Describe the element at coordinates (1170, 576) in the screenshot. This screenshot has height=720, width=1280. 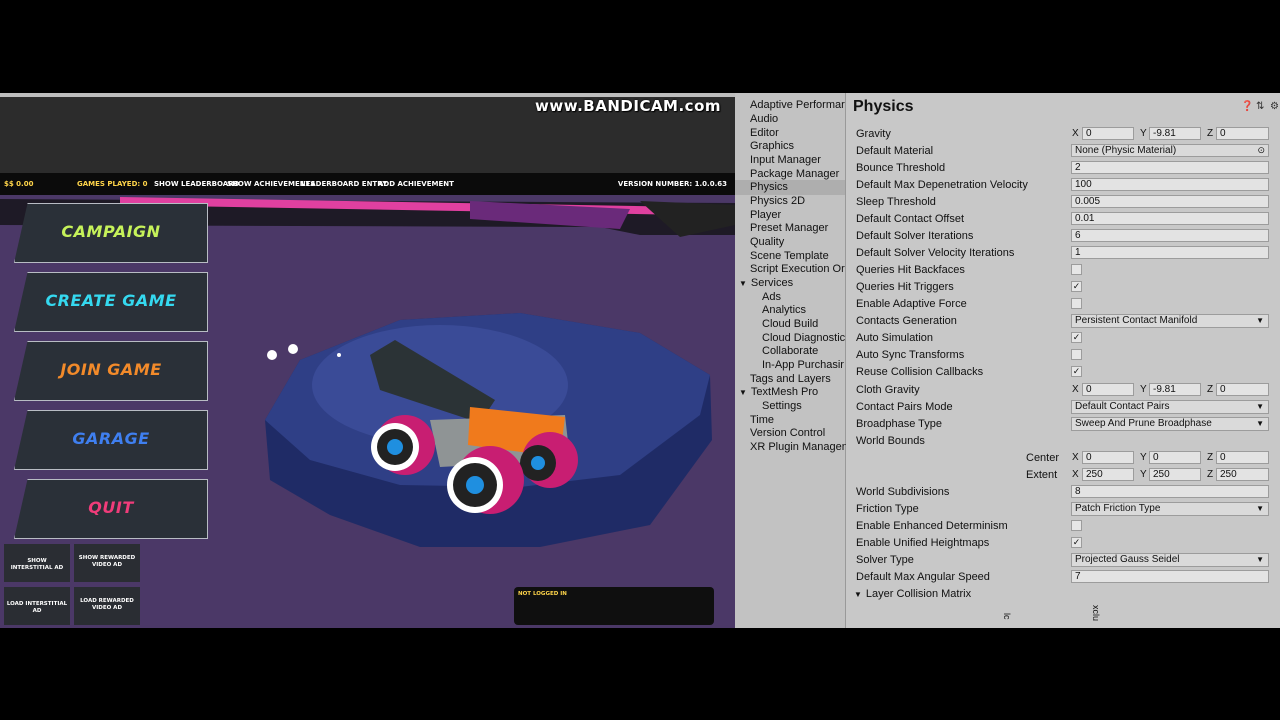
I see `max-angular-speed-field: 7` at that location.